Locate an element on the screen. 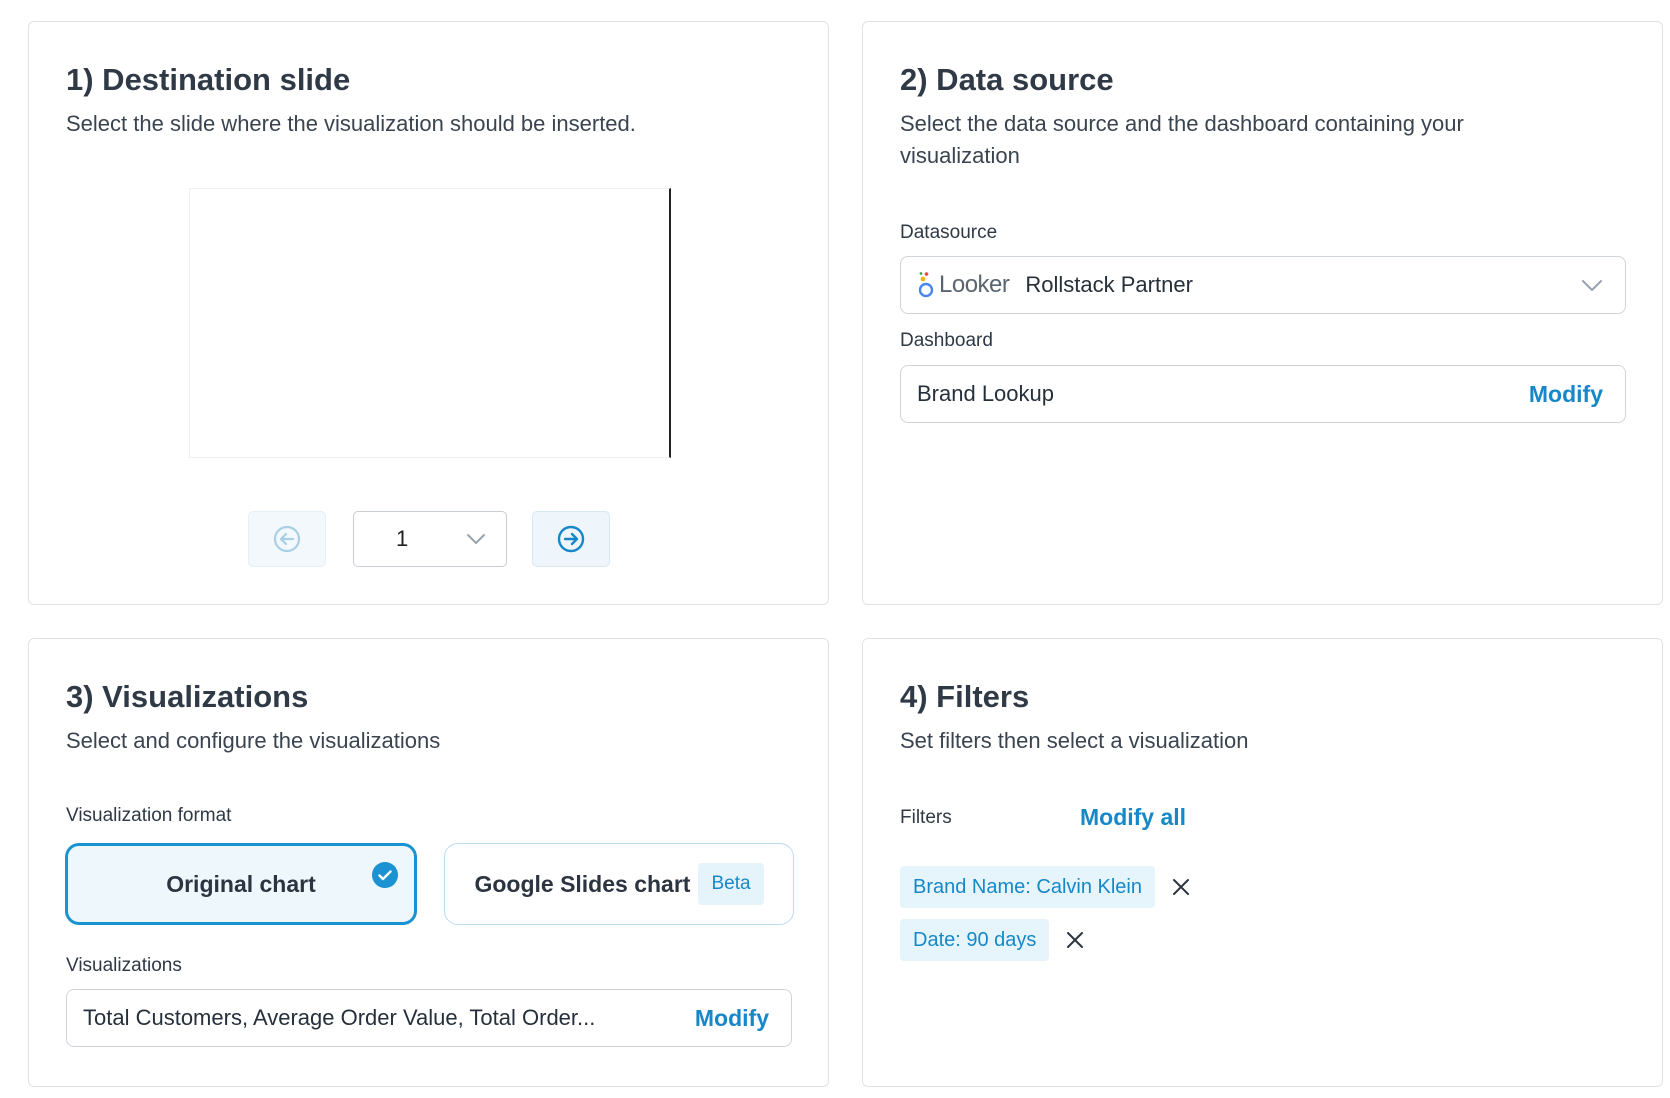  modify-all-filters-button: Modify all is located at coordinates (1133, 817).